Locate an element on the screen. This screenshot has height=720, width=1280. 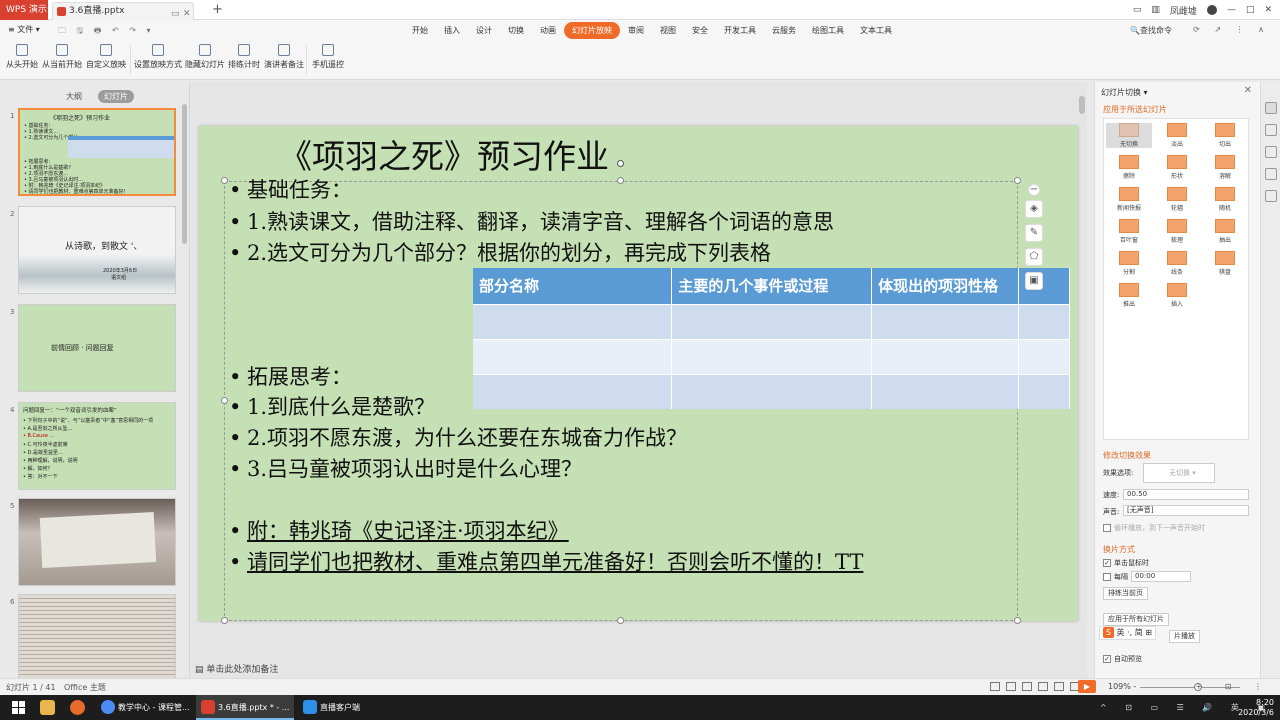
ribbon-tab: 云服务 is located at coordinates (784, 30).